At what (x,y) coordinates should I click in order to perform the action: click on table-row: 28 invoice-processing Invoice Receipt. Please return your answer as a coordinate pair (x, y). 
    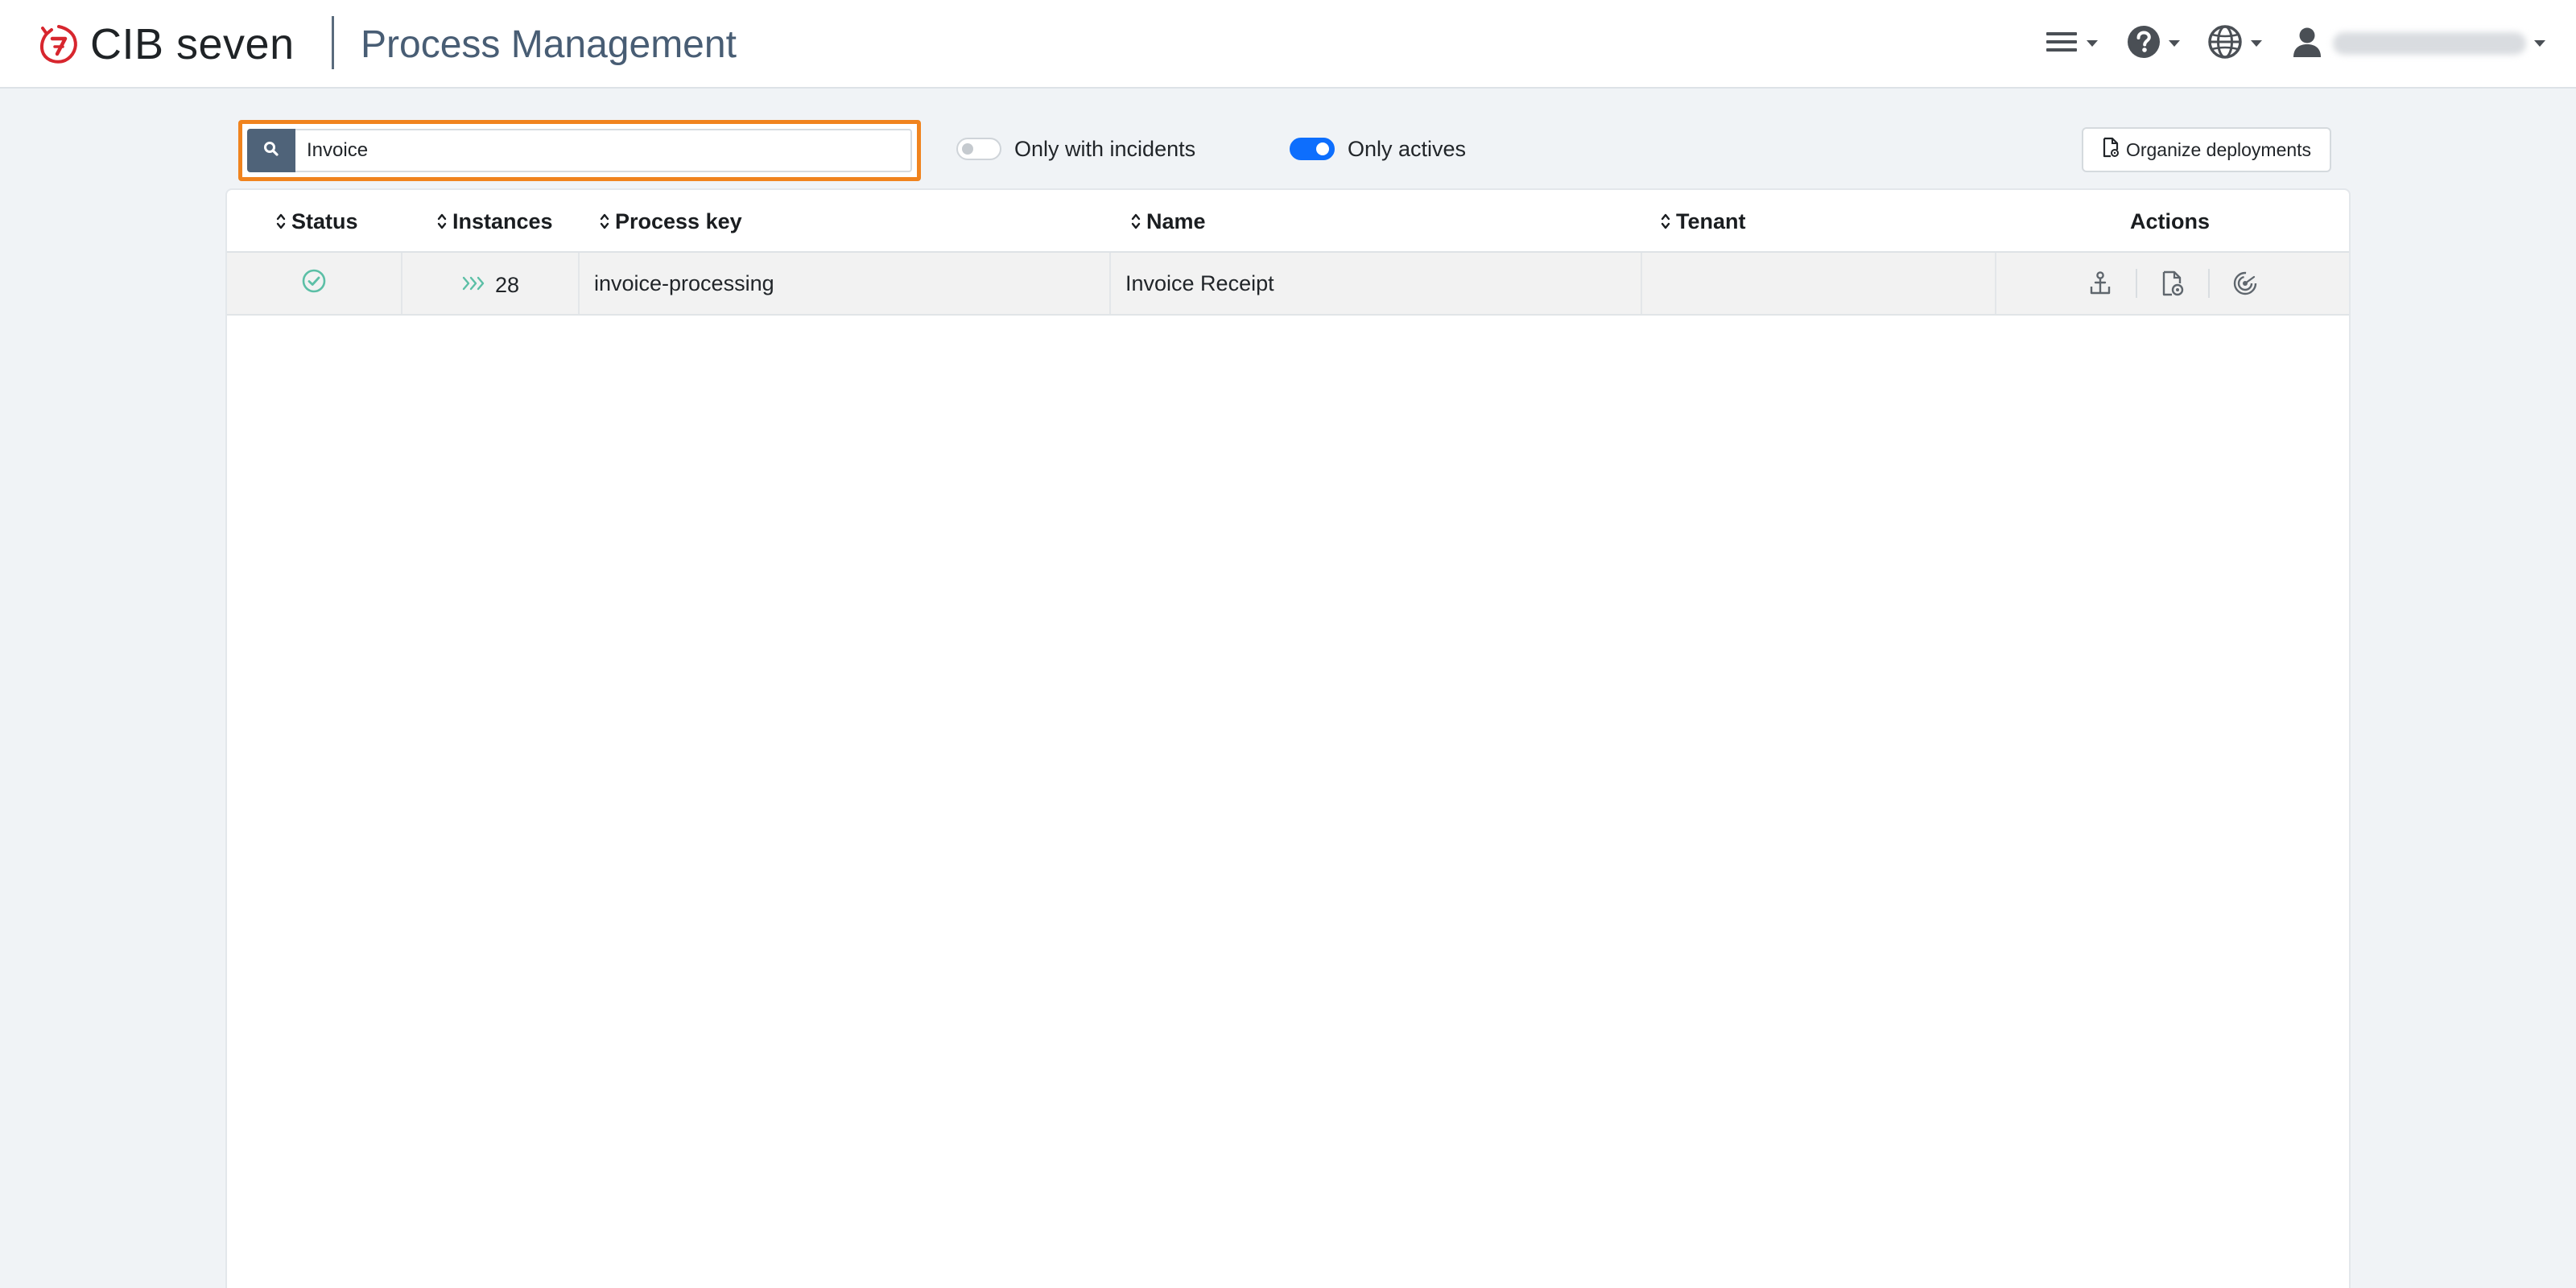
    Looking at the image, I should click on (1288, 284).